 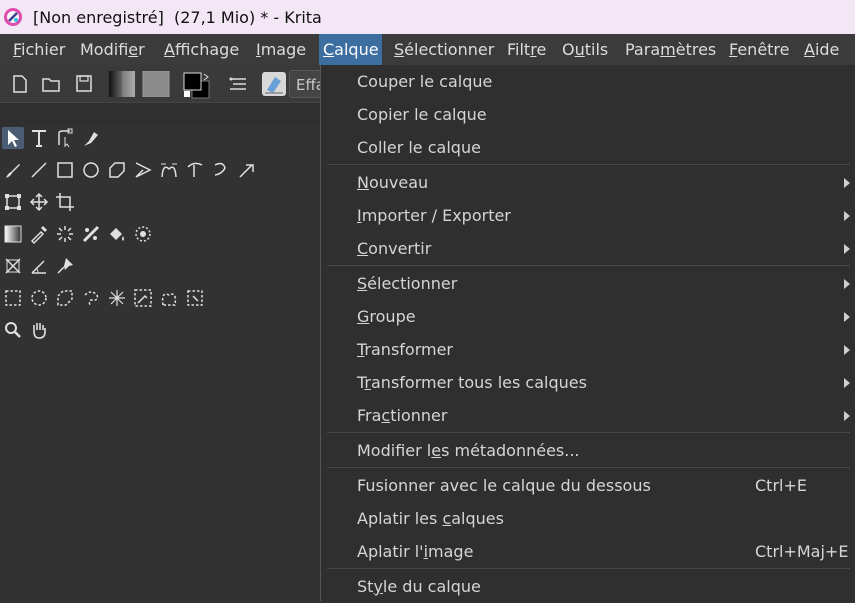 What do you see at coordinates (588, 349) in the screenshot?
I see `menu-item-transformer: Transformer` at bounding box center [588, 349].